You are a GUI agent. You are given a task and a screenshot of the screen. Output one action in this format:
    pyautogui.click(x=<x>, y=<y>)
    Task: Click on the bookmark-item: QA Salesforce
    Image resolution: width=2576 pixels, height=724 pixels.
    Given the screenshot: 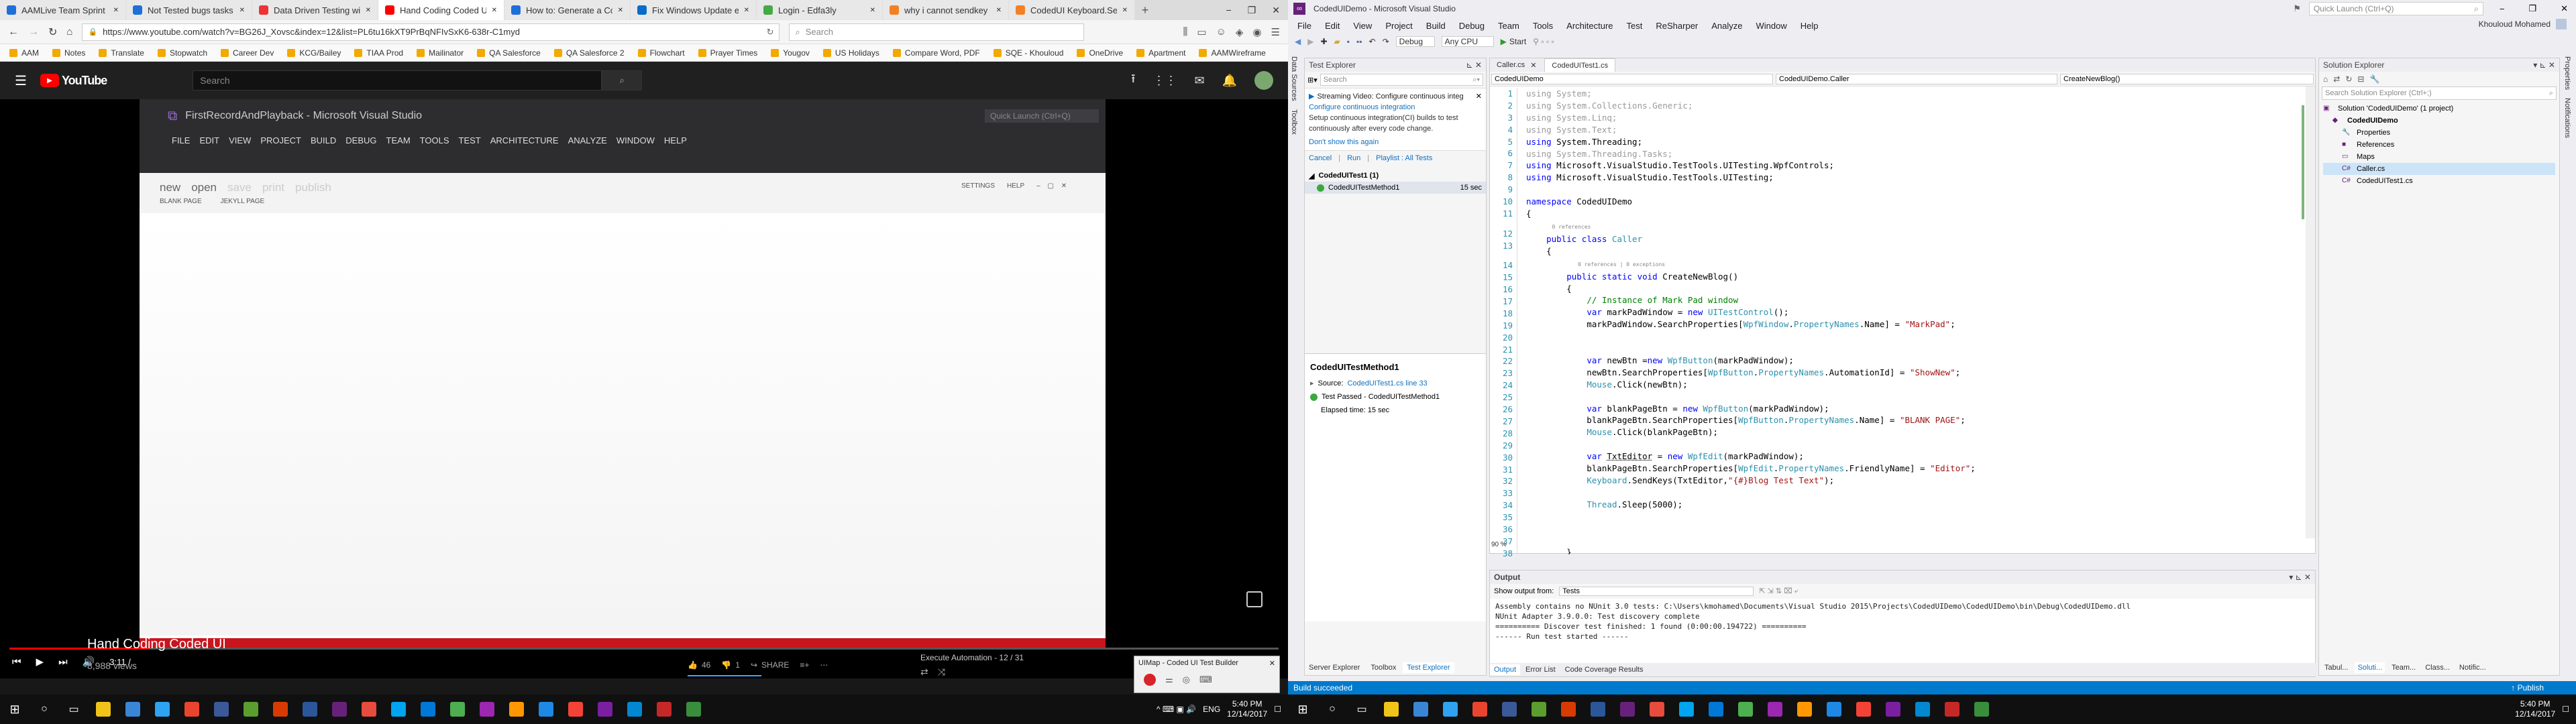 What is the action you would take?
    pyautogui.click(x=508, y=53)
    